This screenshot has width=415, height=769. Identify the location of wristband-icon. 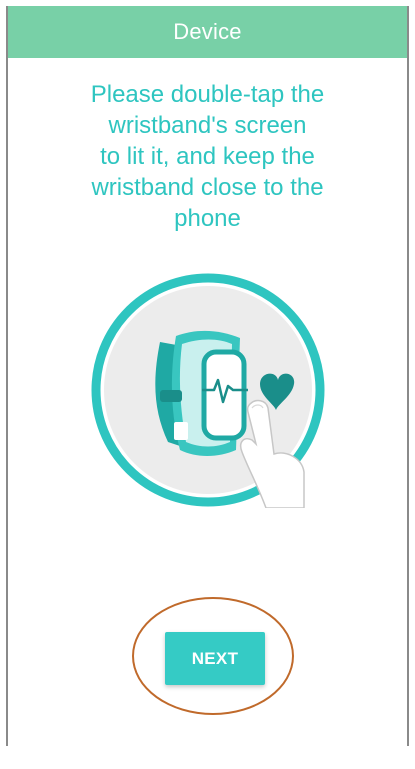
(201, 393).